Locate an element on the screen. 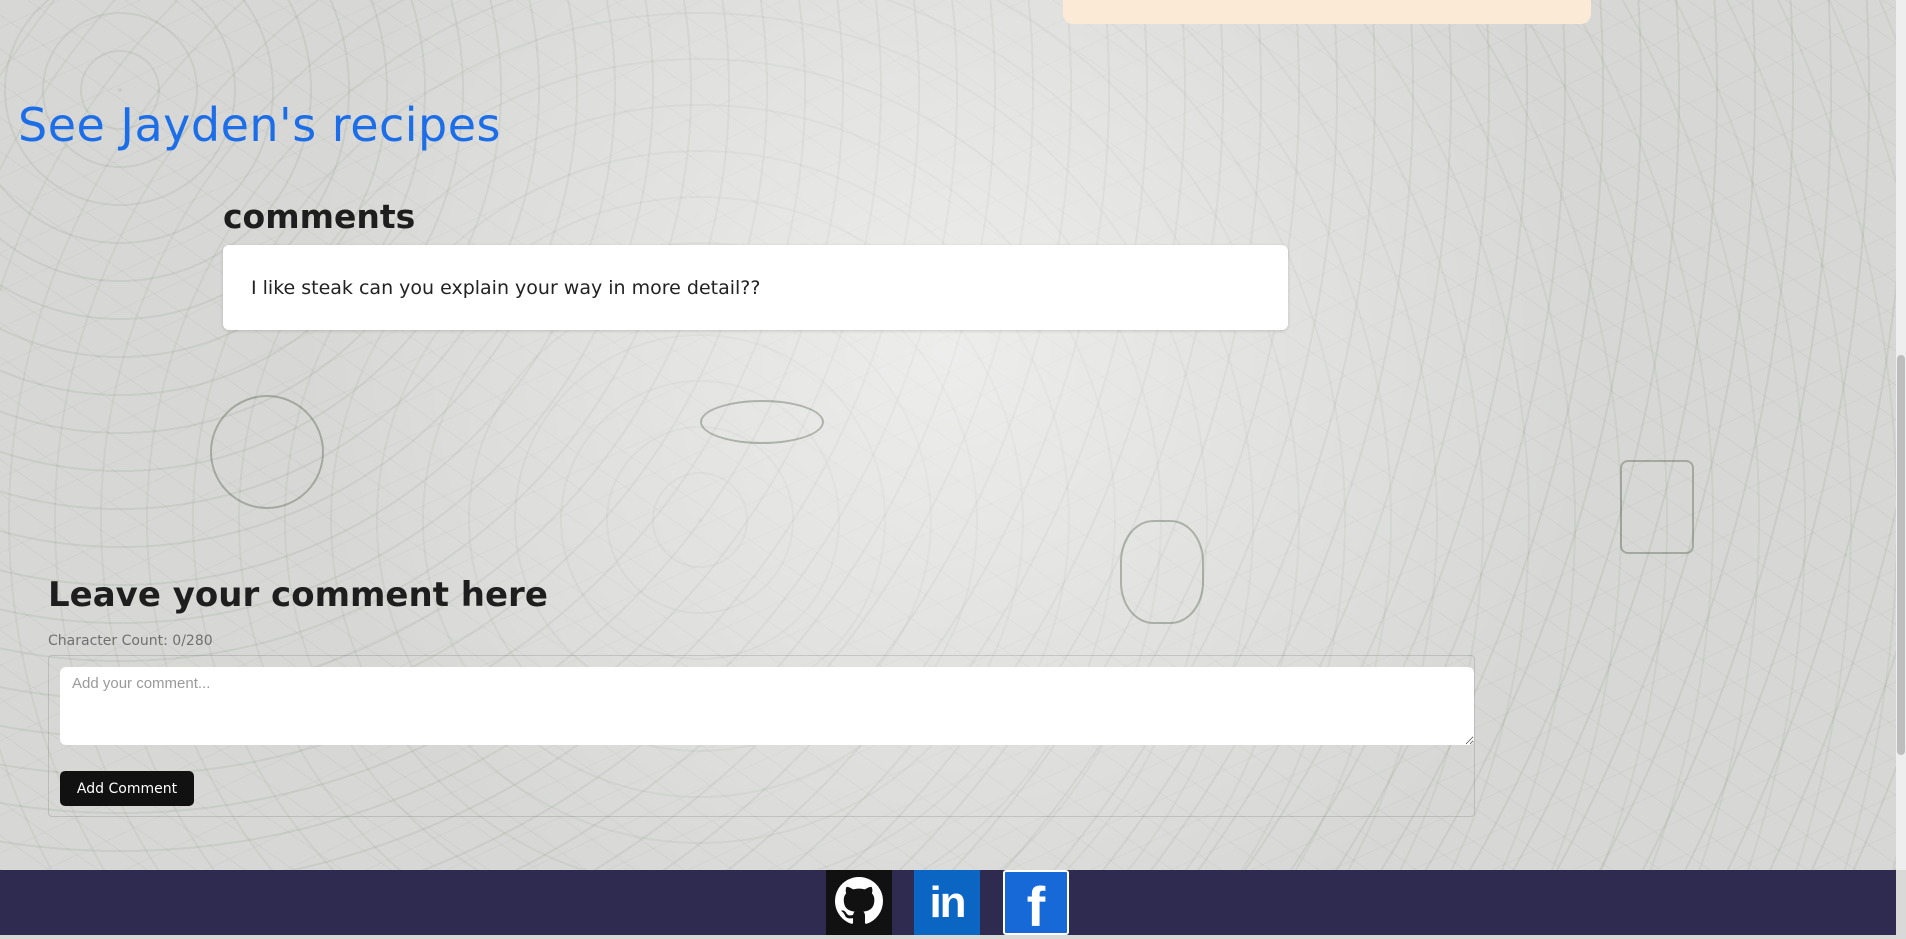 This screenshot has width=1906, height=939. github-link is located at coordinates (859, 902).